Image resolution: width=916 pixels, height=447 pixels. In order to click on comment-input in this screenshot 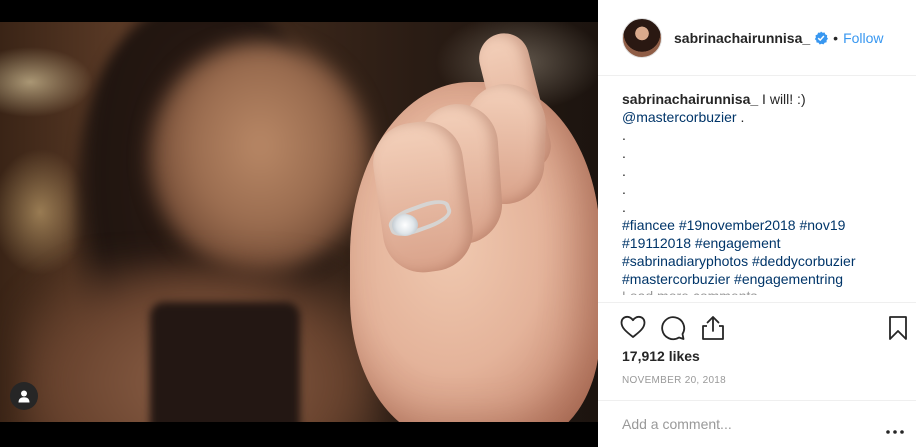, I will do `click(742, 424)`.